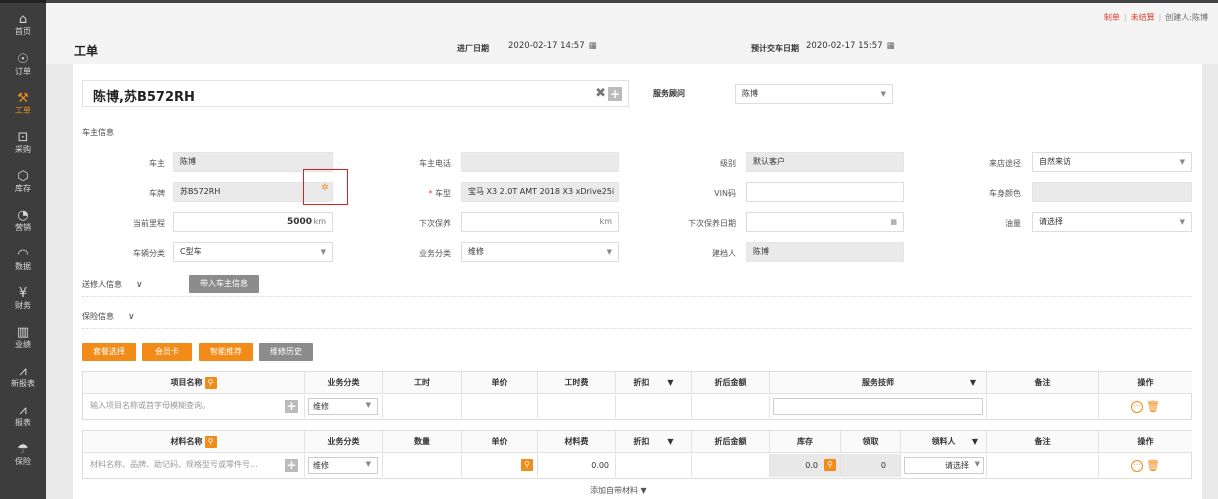  I want to click on add-own-material-link: 添加自带材料 ▼, so click(618, 490).